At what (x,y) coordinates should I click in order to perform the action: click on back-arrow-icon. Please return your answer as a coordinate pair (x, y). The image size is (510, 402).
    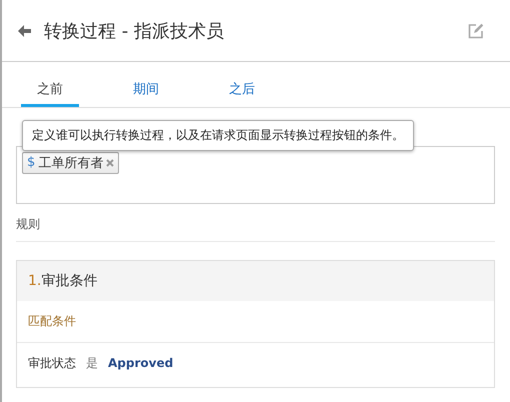
    Looking at the image, I should click on (25, 30).